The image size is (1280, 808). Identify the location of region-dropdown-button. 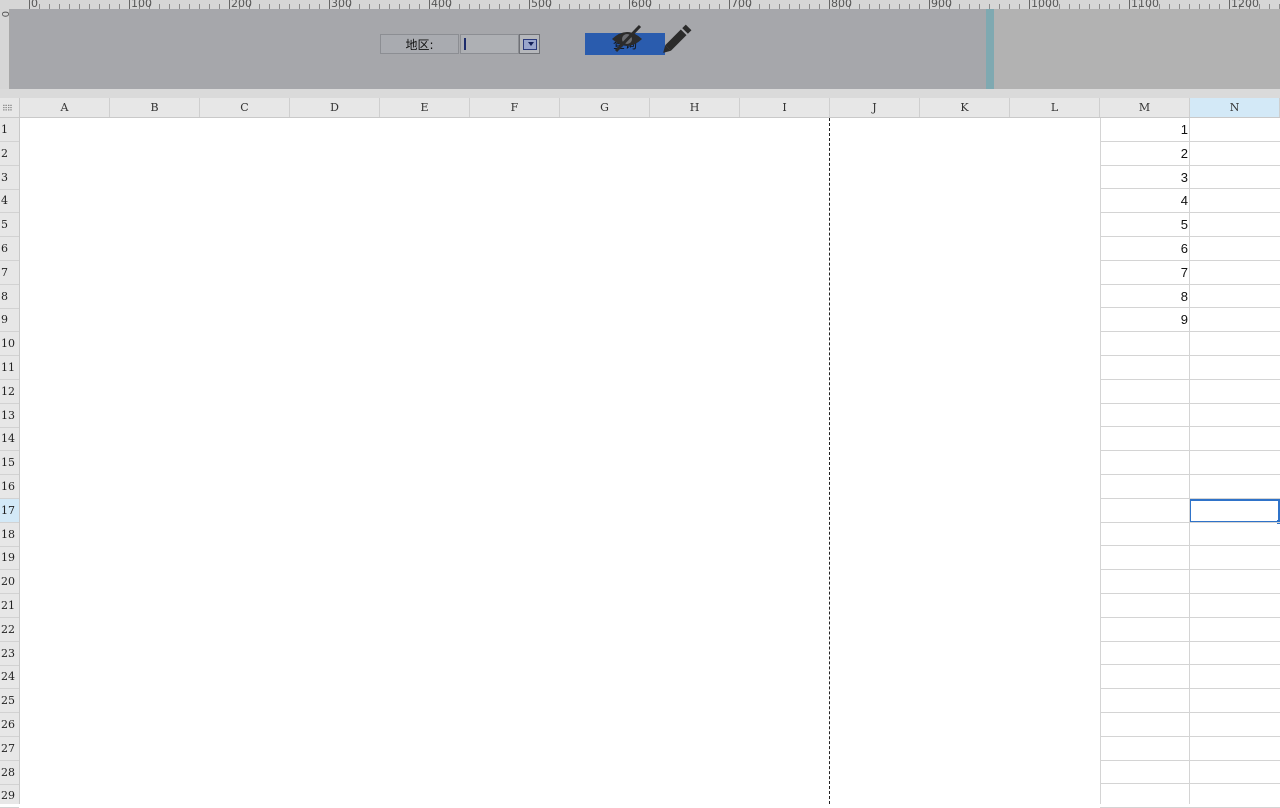
(529, 44).